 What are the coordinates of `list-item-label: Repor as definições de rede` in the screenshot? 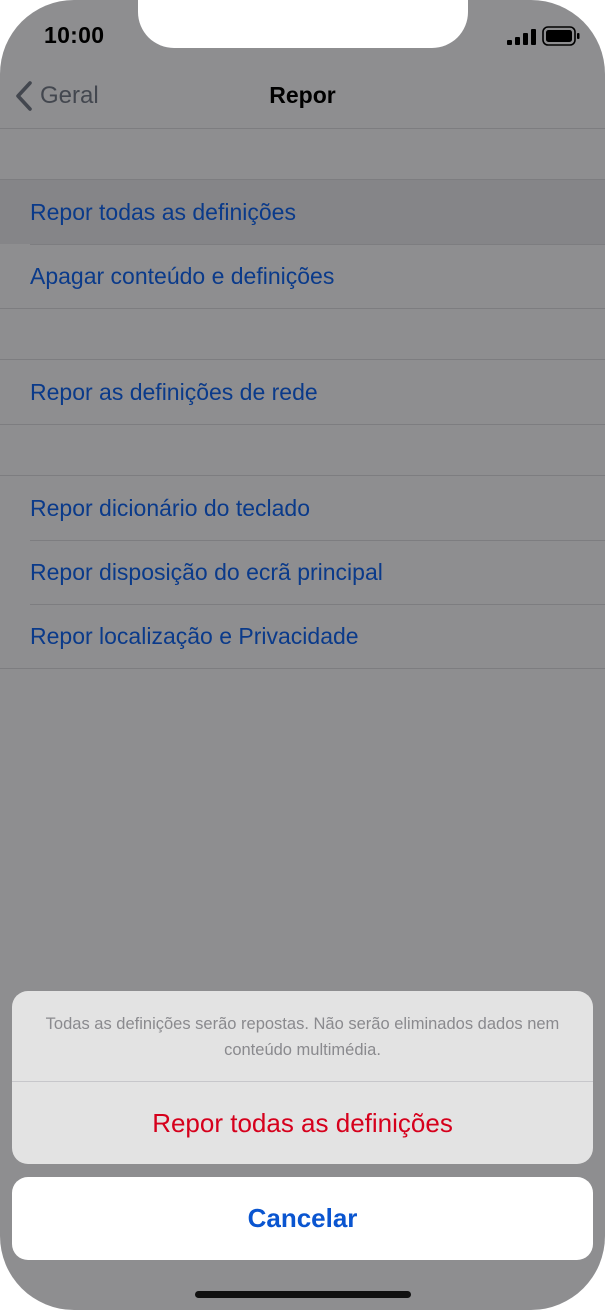 It's located at (174, 391).